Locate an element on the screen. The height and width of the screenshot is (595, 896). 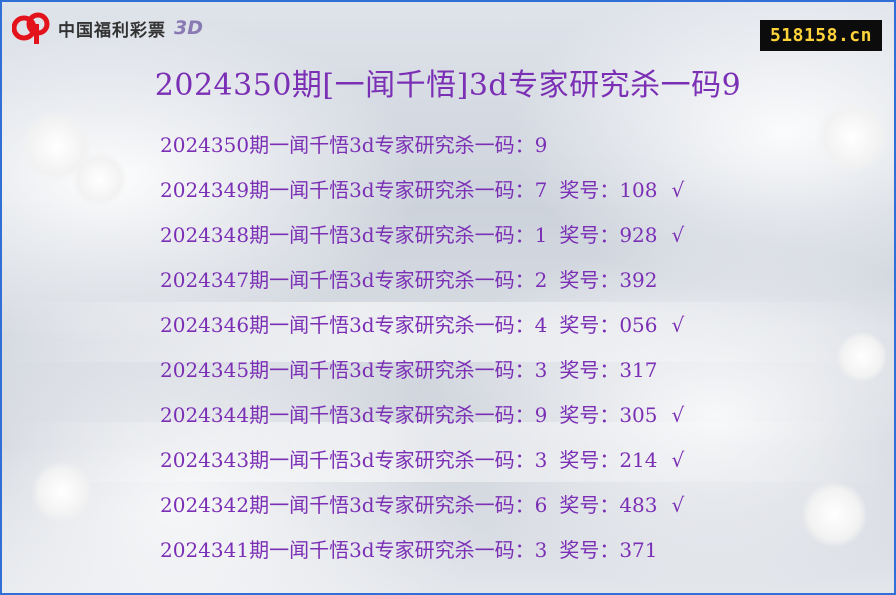
list-item: 2024347期一闻千悟3d专家研究杀一码：2 奖号：392 is located at coordinates (422, 287).